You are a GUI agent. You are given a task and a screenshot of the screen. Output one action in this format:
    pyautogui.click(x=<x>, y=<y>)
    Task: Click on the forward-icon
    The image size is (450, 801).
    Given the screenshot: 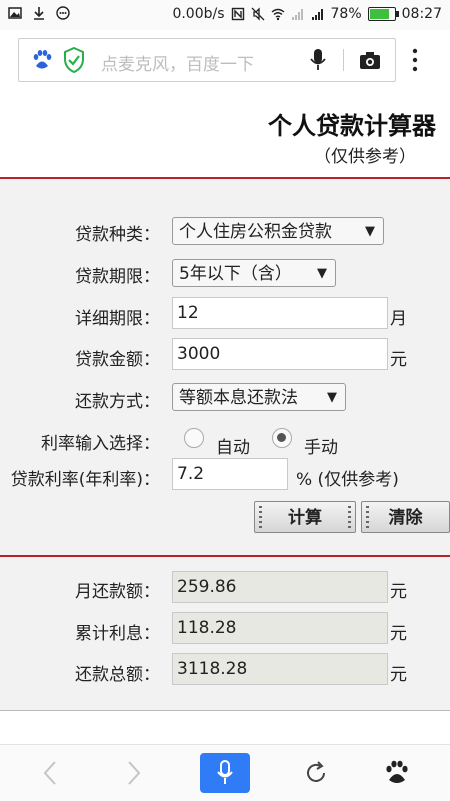 What is the action you would take?
    pyautogui.click(x=133, y=773)
    